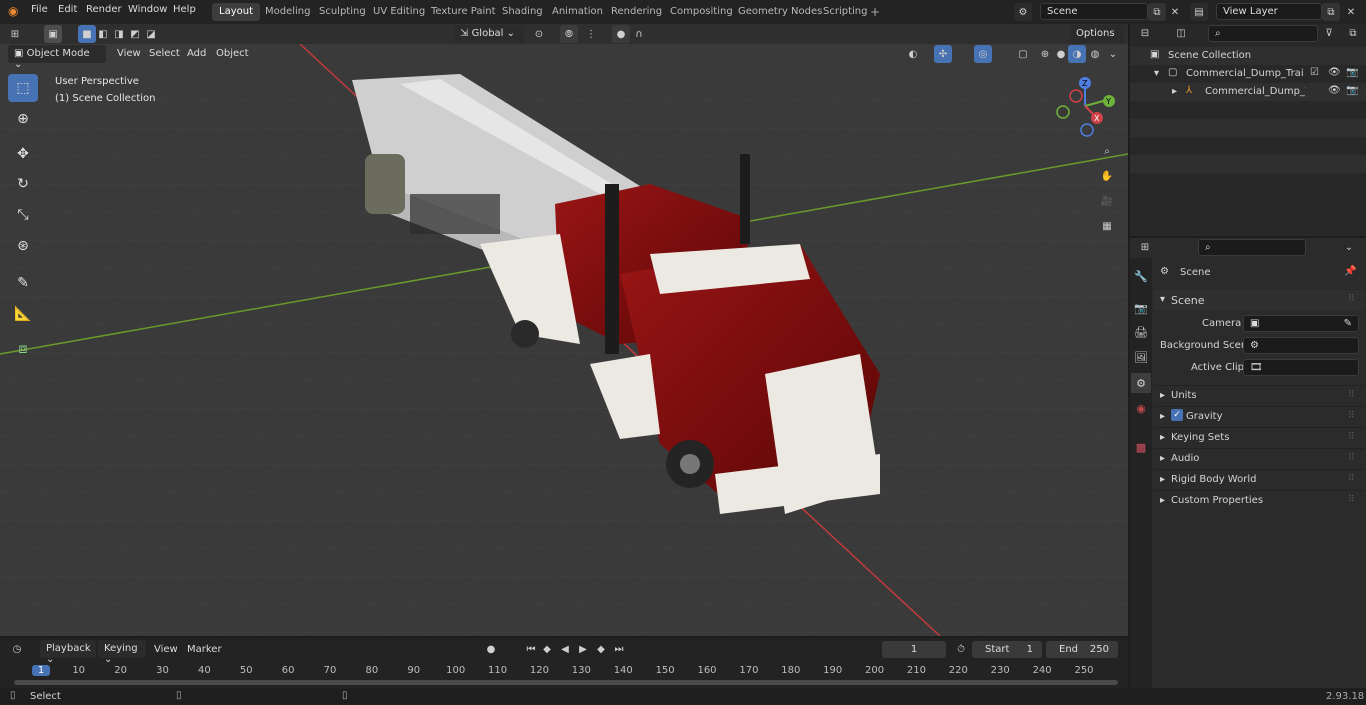 The width and height of the screenshot is (1366, 705). What do you see at coordinates (399, 12) in the screenshot?
I see `tab-uv-editing: UV Editing` at bounding box center [399, 12].